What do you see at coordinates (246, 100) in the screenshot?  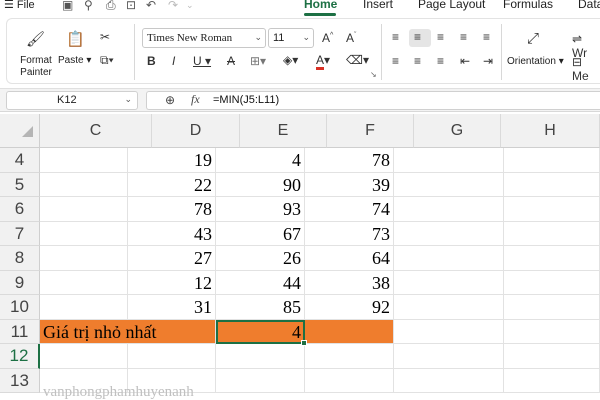 I see `formula-text: =MIN(J5:L11)` at bounding box center [246, 100].